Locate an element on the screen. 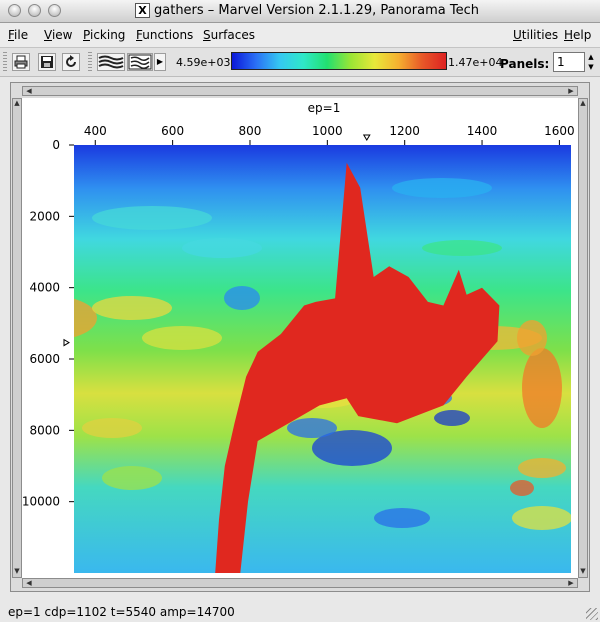 Image resolution: width=600 pixels, height=622 pixels. menu-view: View is located at coordinates (58, 35).